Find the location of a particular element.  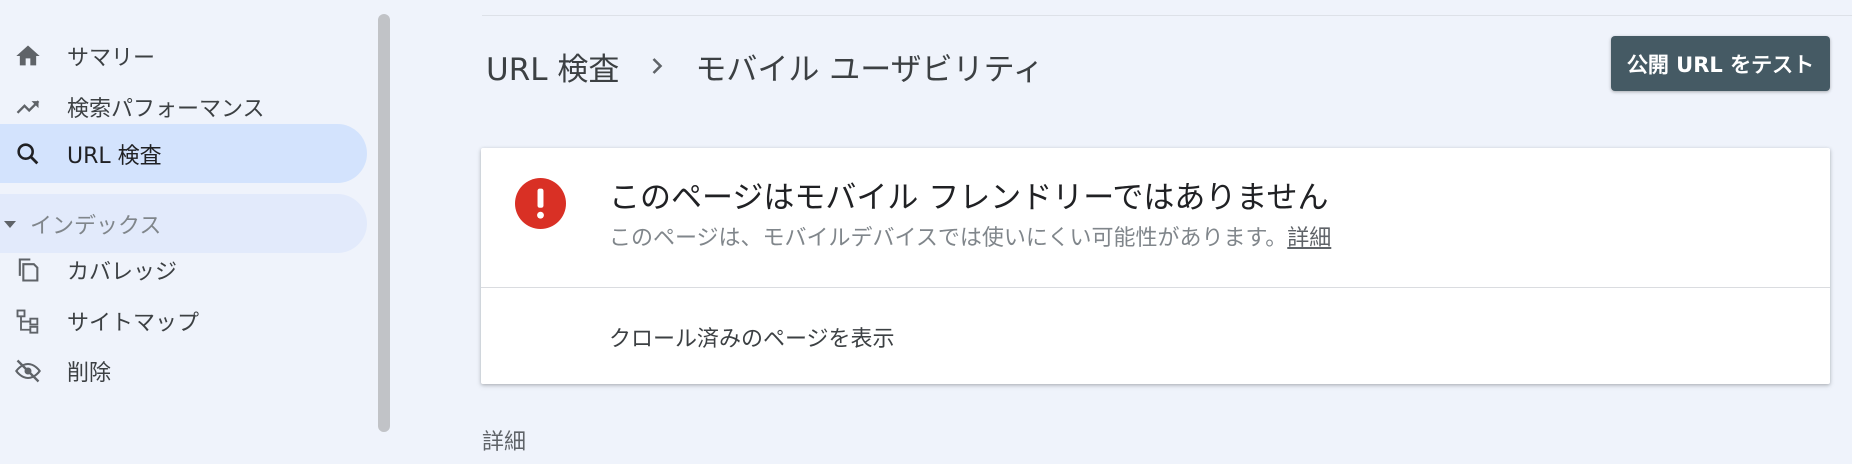

breadcrumb-mobile-usability: モバイル ユーザビリティ is located at coordinates (869, 69).